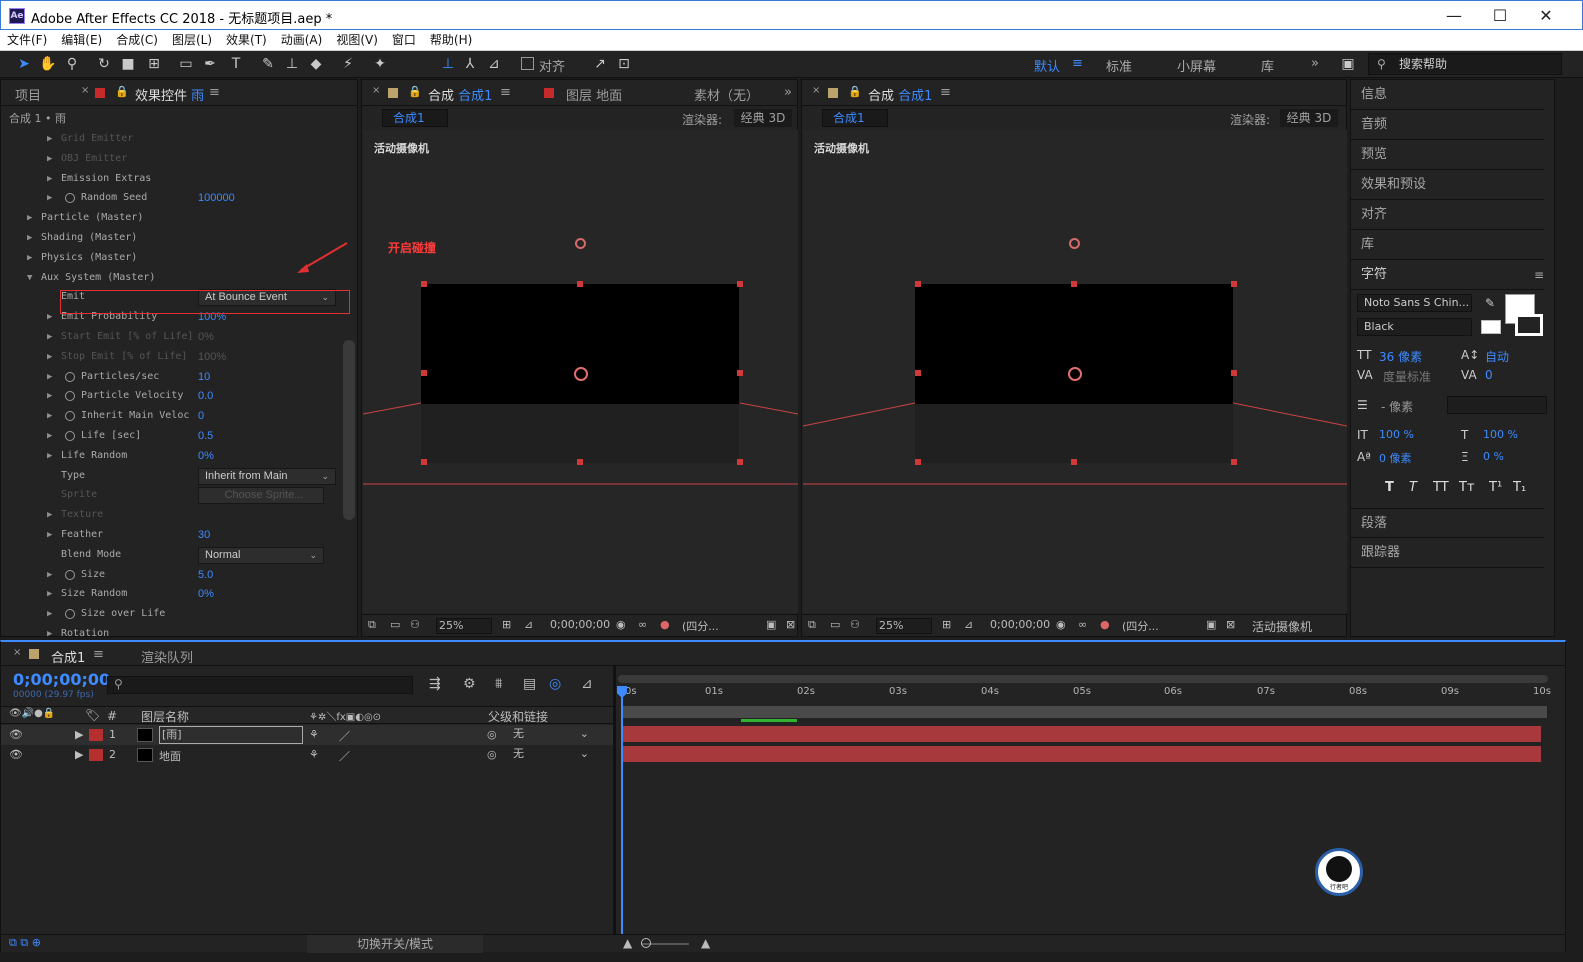 The width and height of the screenshot is (1583, 962). What do you see at coordinates (205, 575) in the screenshot?
I see `effect-property-value: 5.0` at bounding box center [205, 575].